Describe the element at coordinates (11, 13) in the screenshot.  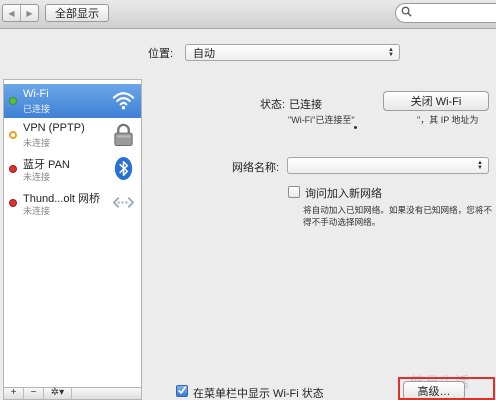
I see `back-button: ◀` at that location.